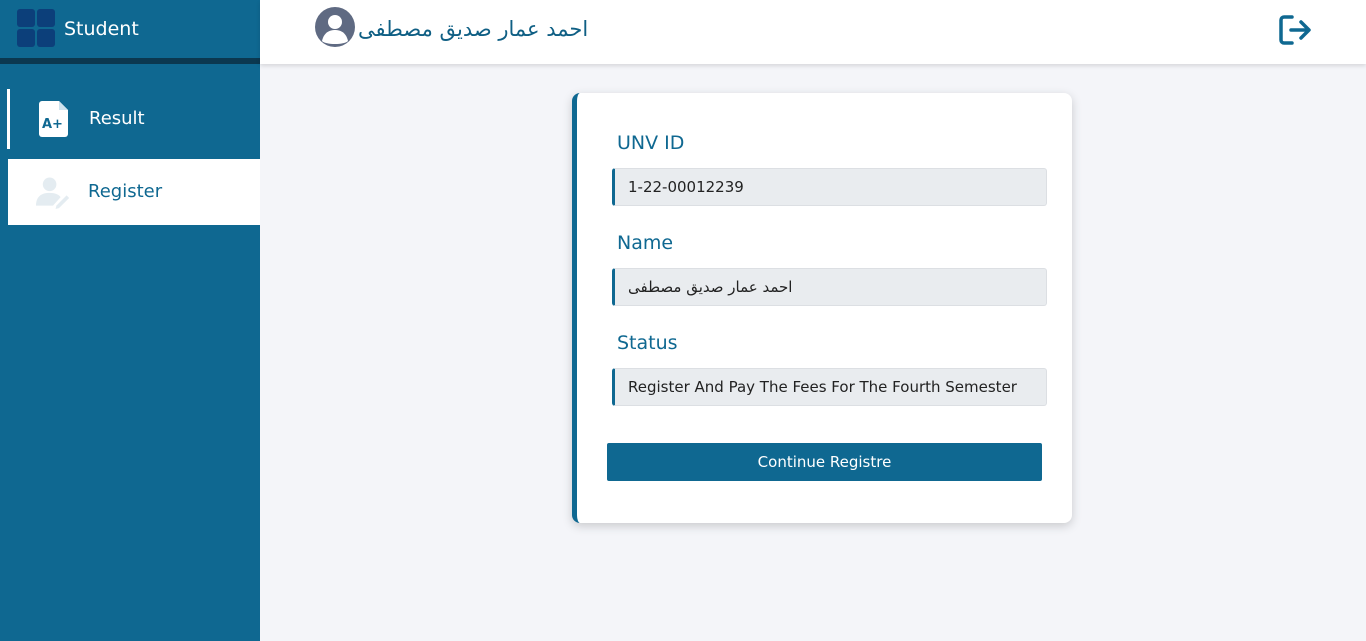 This screenshot has height=641, width=1366. I want to click on brand-divider, so click(130, 61).